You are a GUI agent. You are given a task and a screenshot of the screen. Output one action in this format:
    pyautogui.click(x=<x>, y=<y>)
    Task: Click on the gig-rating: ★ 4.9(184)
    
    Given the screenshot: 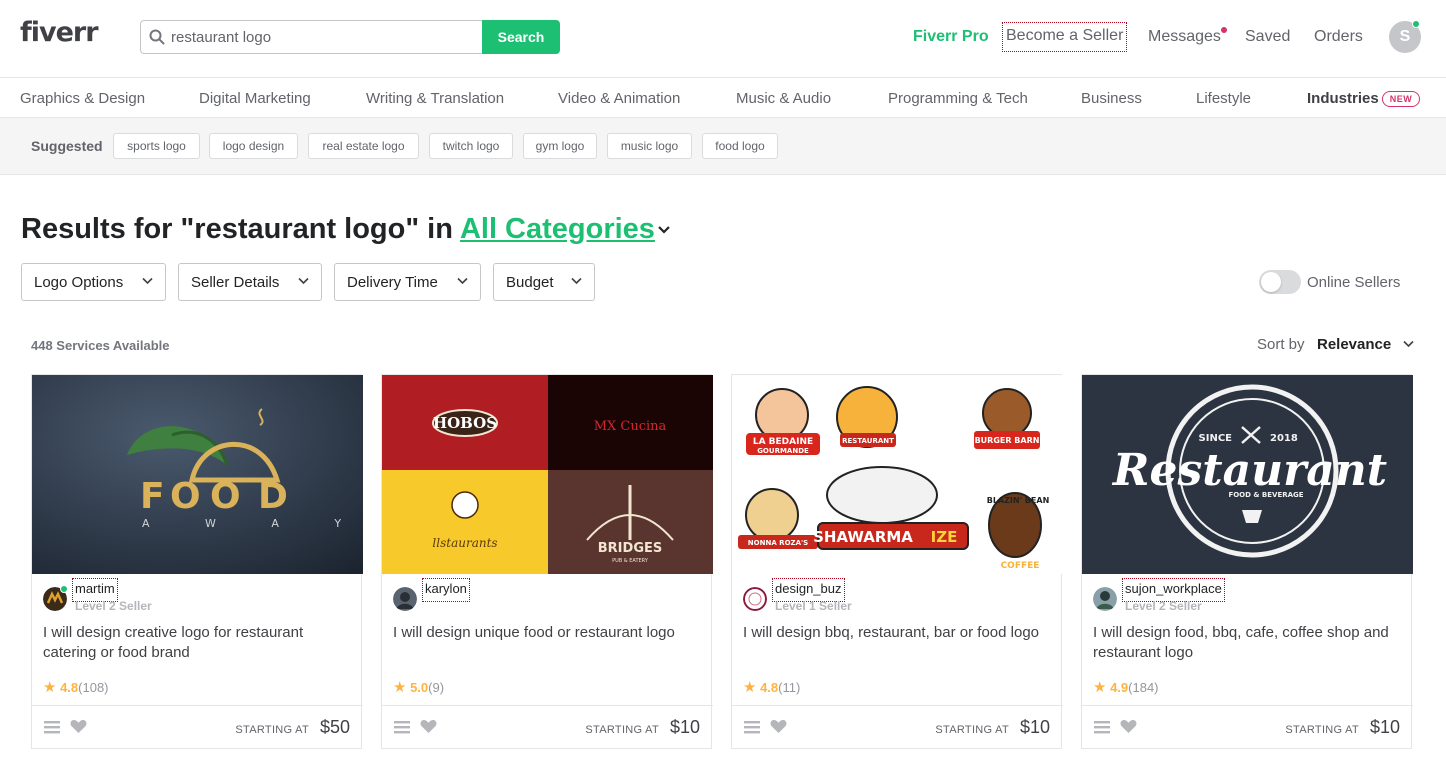 What is the action you would take?
    pyautogui.click(x=1126, y=687)
    